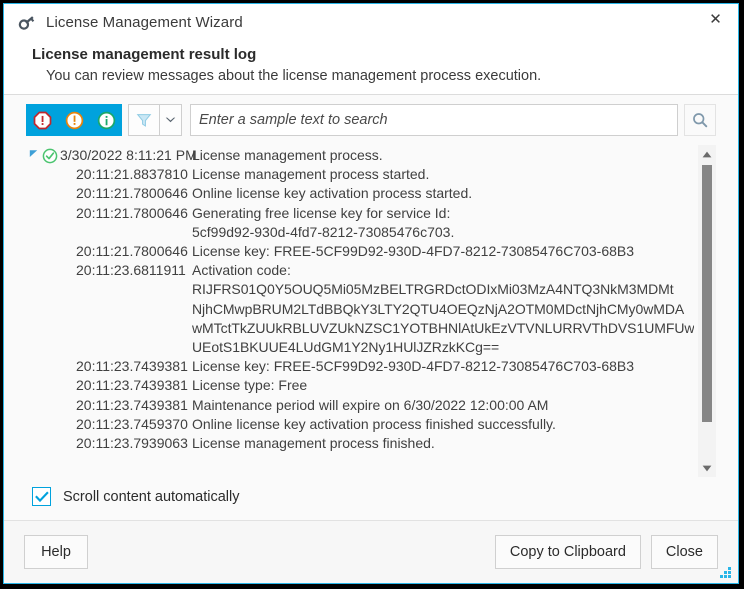  Describe the element at coordinates (56, 552) in the screenshot. I see `help-button: Help` at that location.